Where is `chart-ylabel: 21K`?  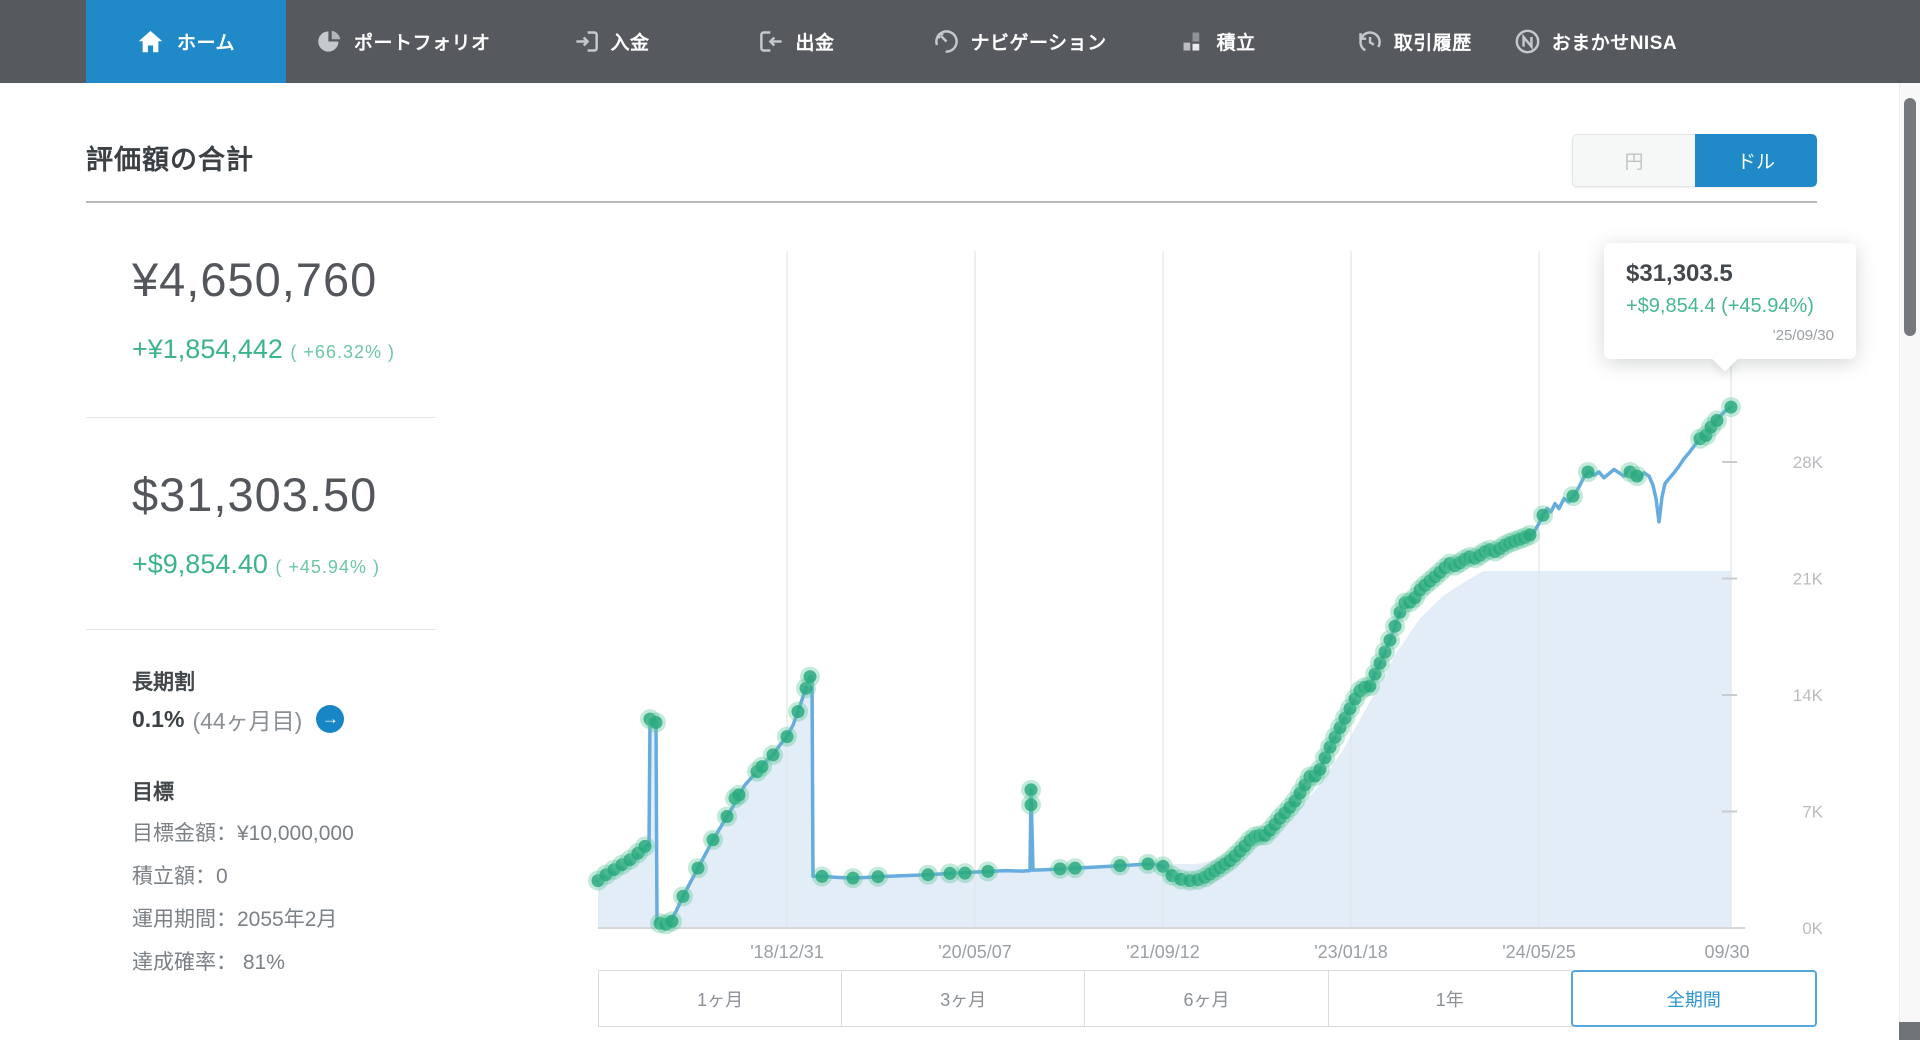
chart-ylabel: 21K is located at coordinates (1808, 578).